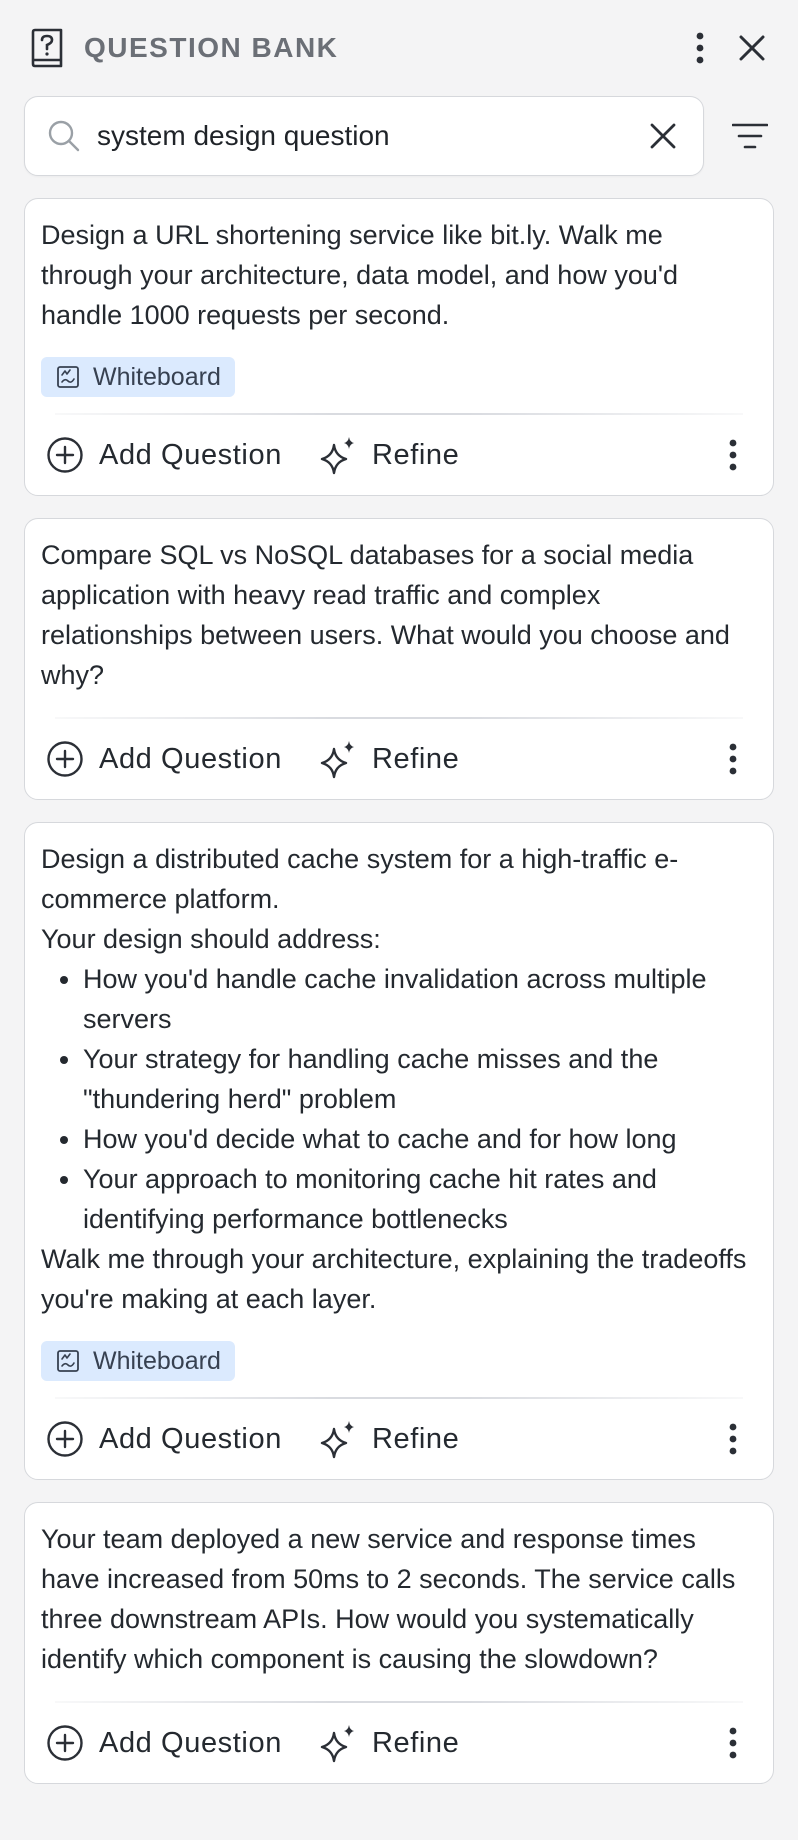  Describe the element at coordinates (700, 48) in the screenshot. I see `kebab-menu-icon` at that location.